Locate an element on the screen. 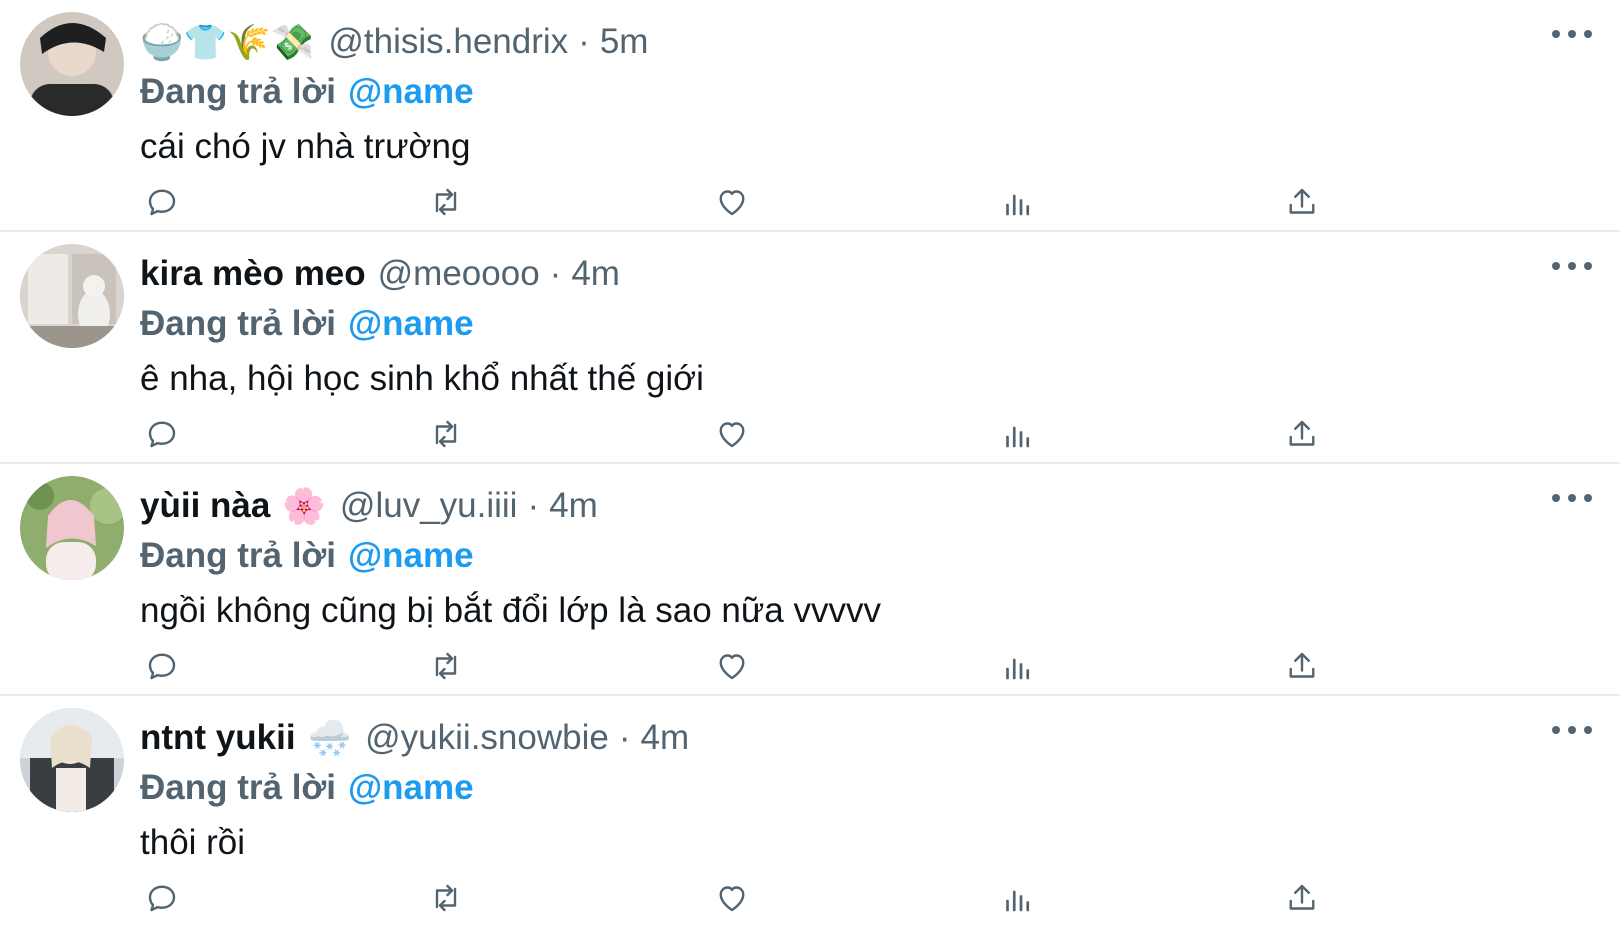 This screenshot has height=944, width=1620. display-name: ntnt yukii is located at coordinates (218, 738).